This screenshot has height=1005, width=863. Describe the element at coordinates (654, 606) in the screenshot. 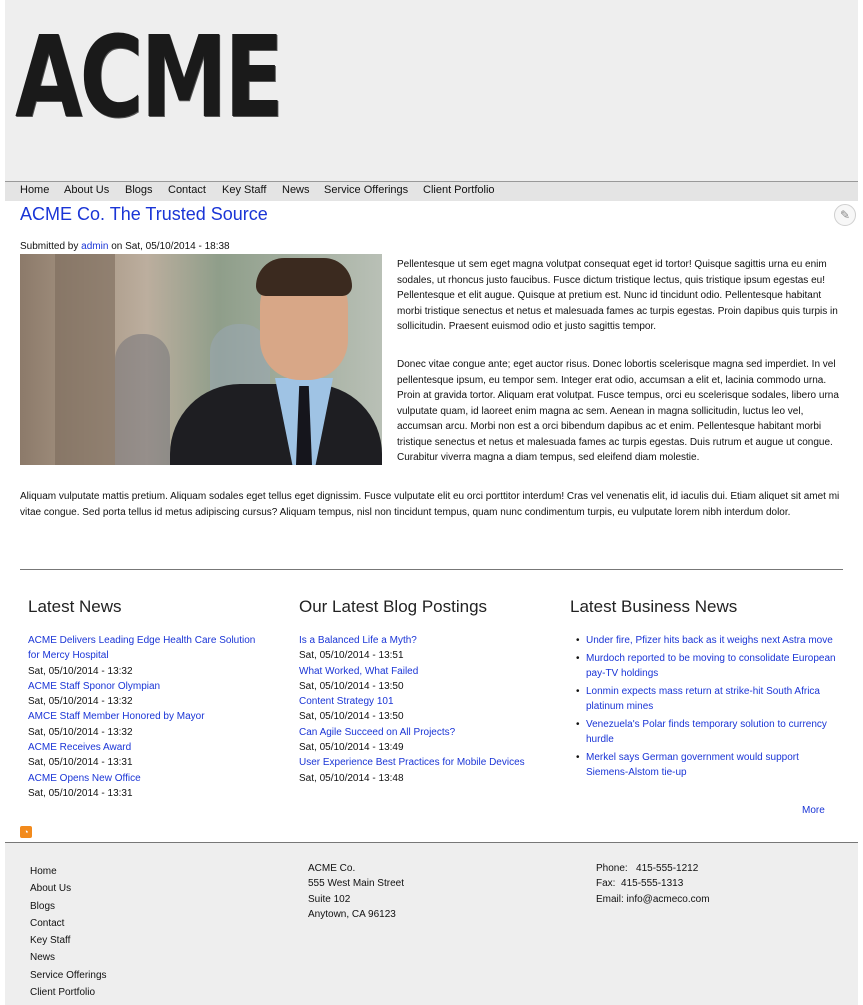

I see `business-news-title: Latest Business News` at that location.